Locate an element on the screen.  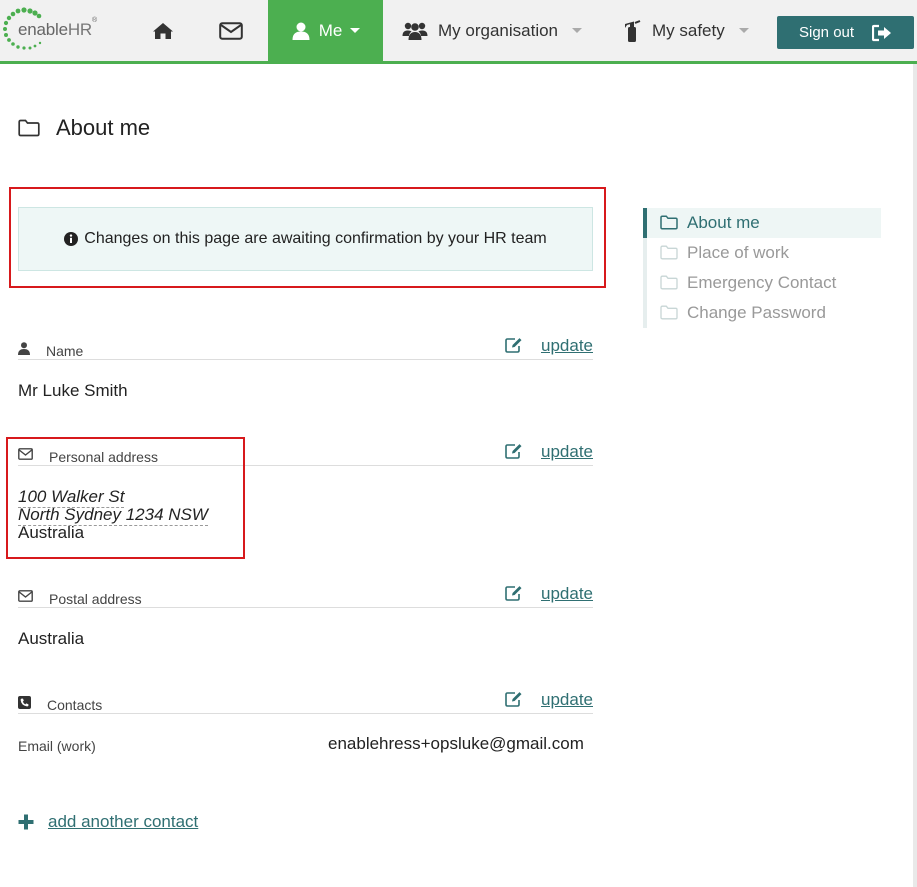
logo-wordmark: enableHR® is located at coordinates (57, 28).